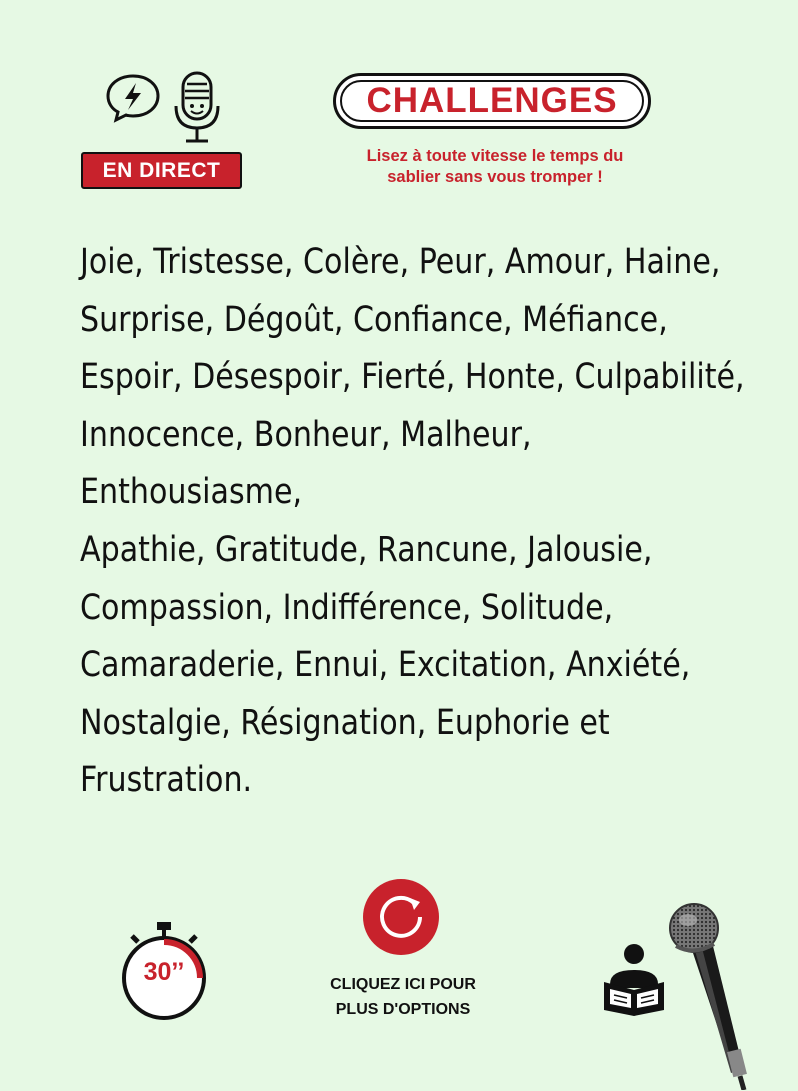 The image size is (798, 1091). I want to click on options-line-2: PLUS D'OPTIONS, so click(403, 1009).